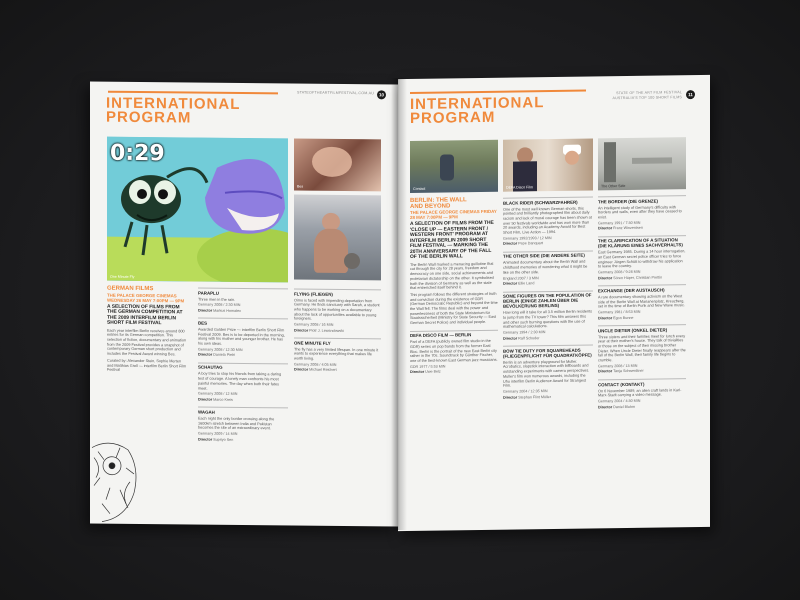  I want to click on photo-caption: Bes, so click(300, 186).